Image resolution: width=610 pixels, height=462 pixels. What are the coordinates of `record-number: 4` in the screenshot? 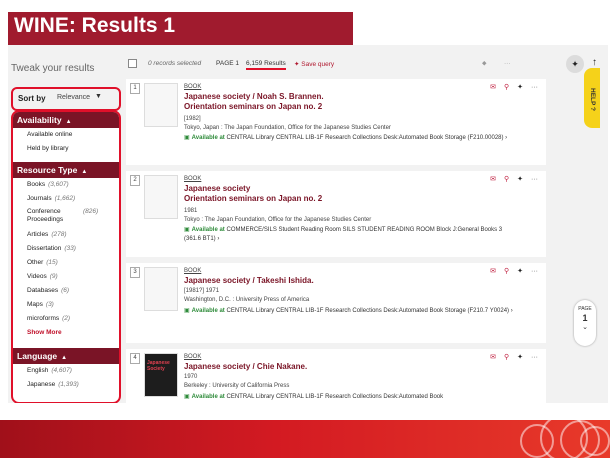 It's located at (135, 358).